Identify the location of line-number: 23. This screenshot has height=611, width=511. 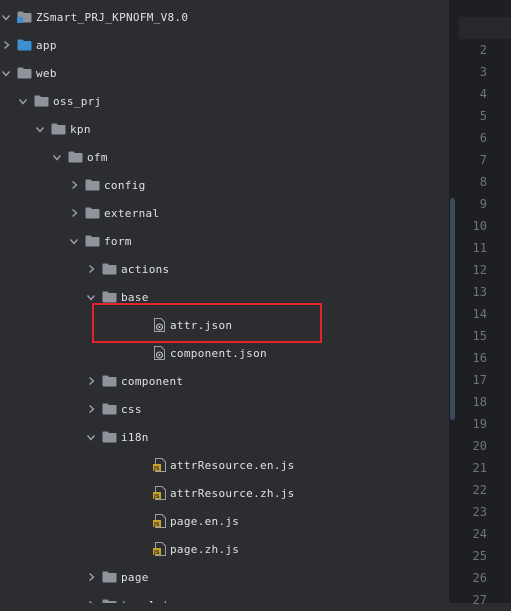
(479, 512).